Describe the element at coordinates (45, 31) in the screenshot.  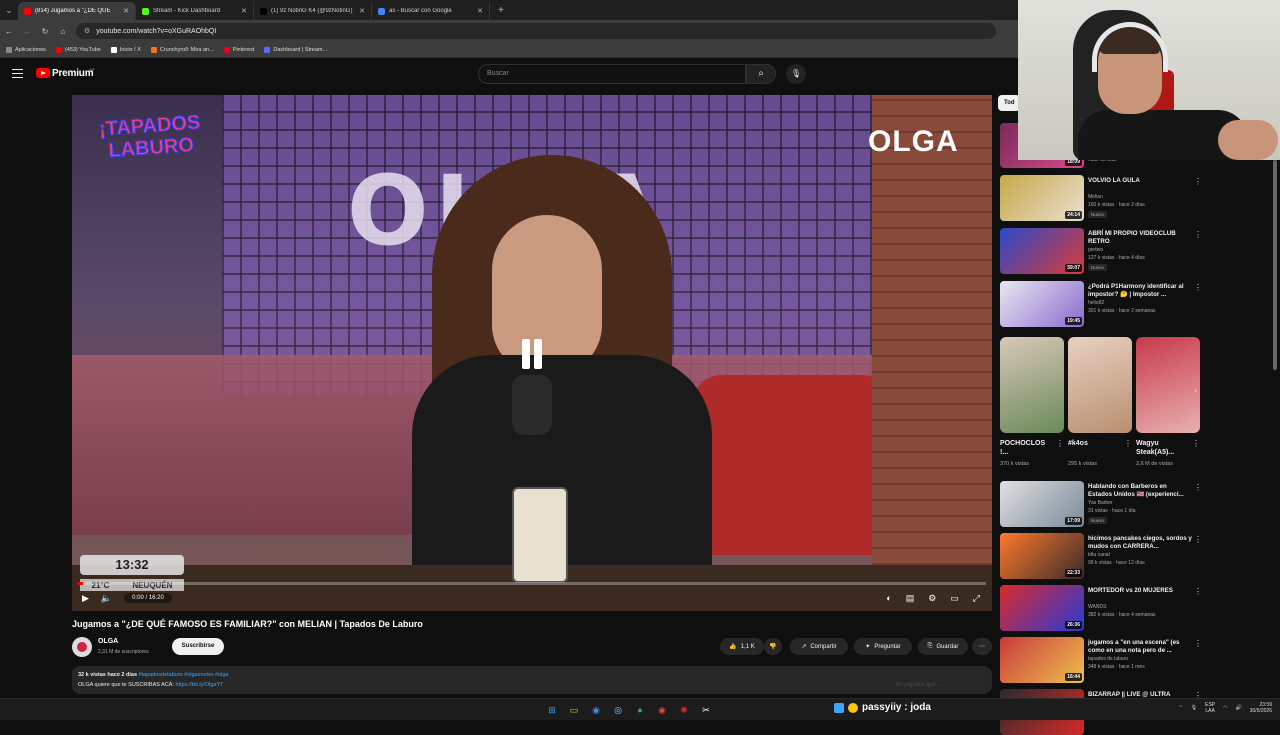
I see `reload-icon: ↻` at that location.